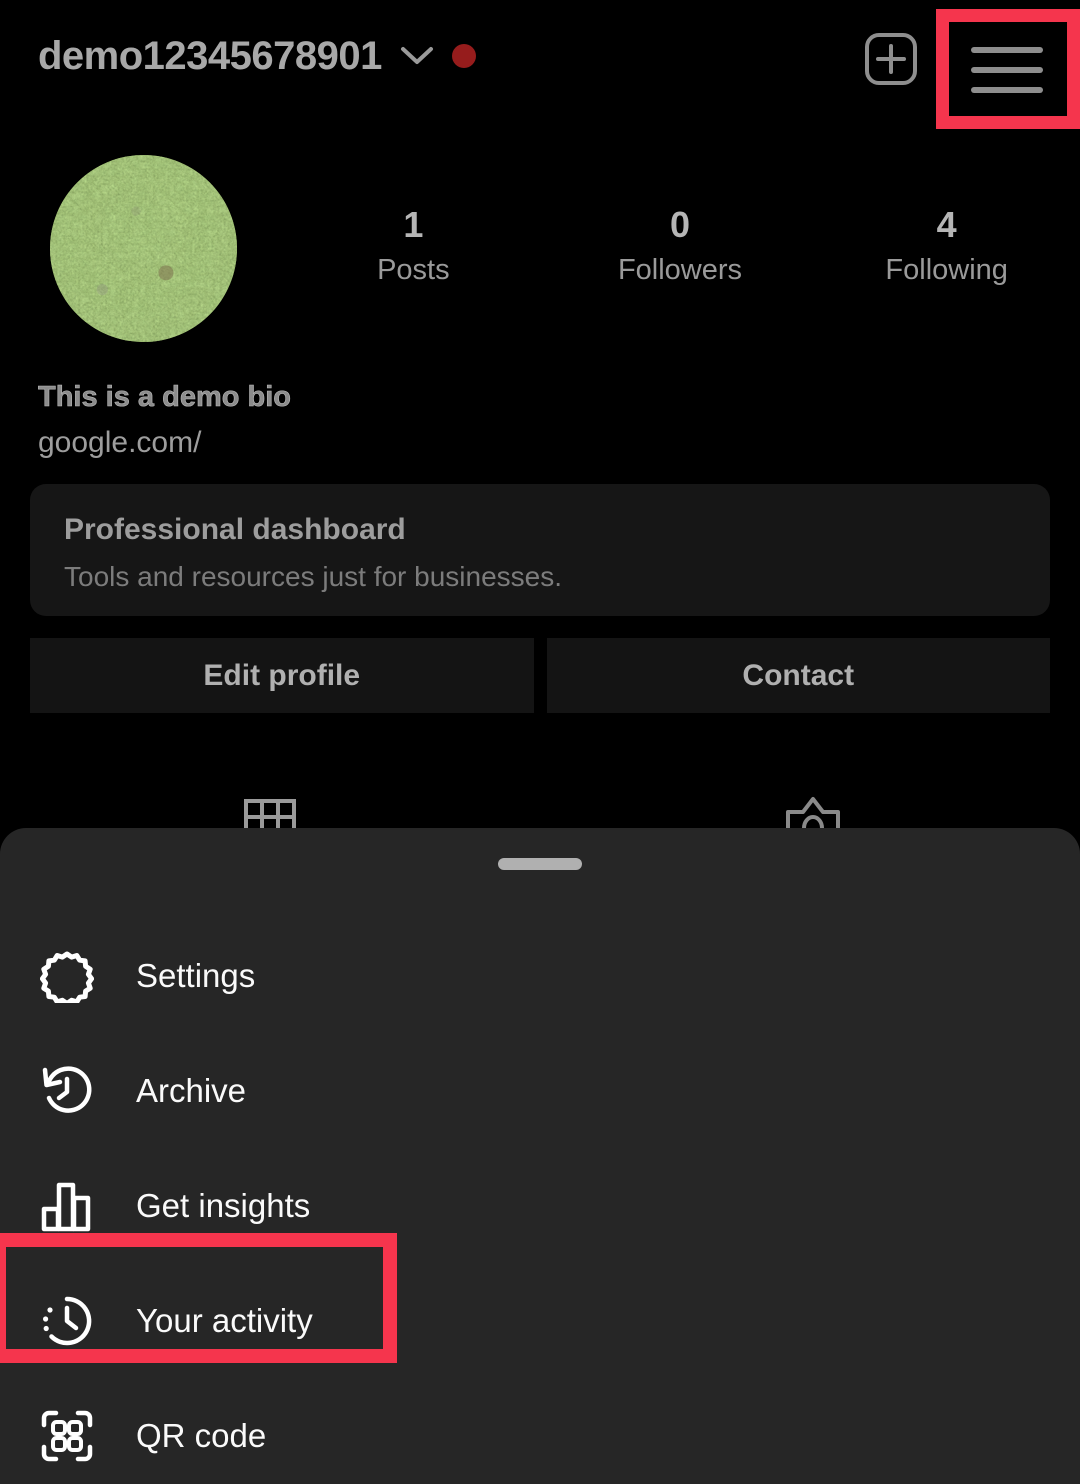 The height and width of the screenshot is (1484, 1080). What do you see at coordinates (223, 1205) in the screenshot?
I see `menu-item-get-insights-label: Get insights` at bounding box center [223, 1205].